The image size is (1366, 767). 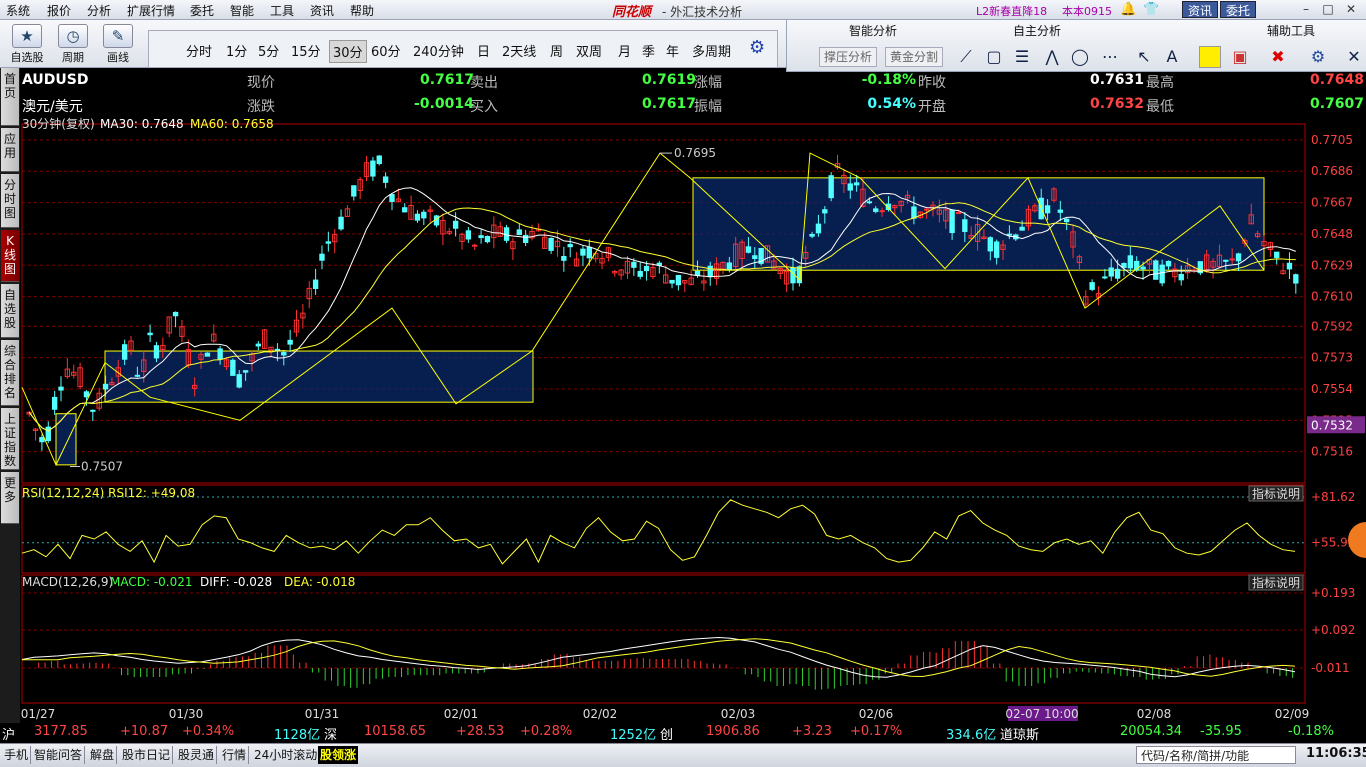 What do you see at coordinates (268, 50) in the screenshot?
I see `period-5min: 5分` at bounding box center [268, 50].